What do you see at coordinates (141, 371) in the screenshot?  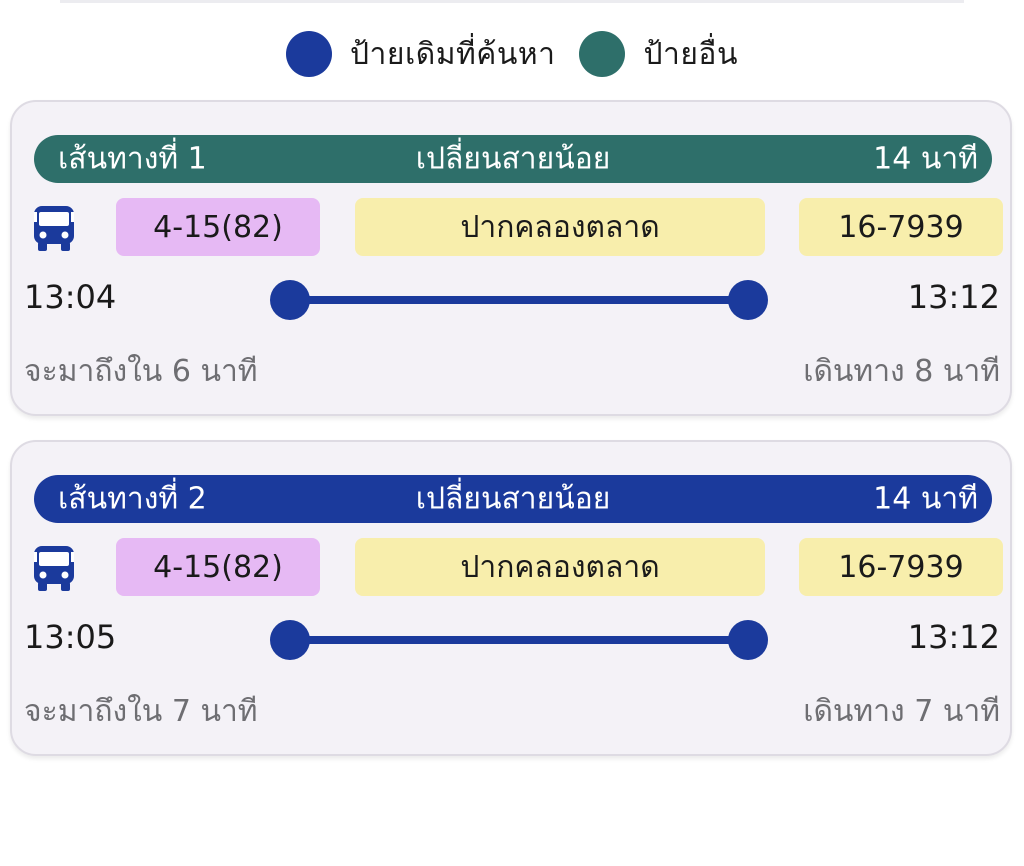 I see `arrive-in-text: จะมาถึงใน 6 นาที` at bounding box center [141, 371].